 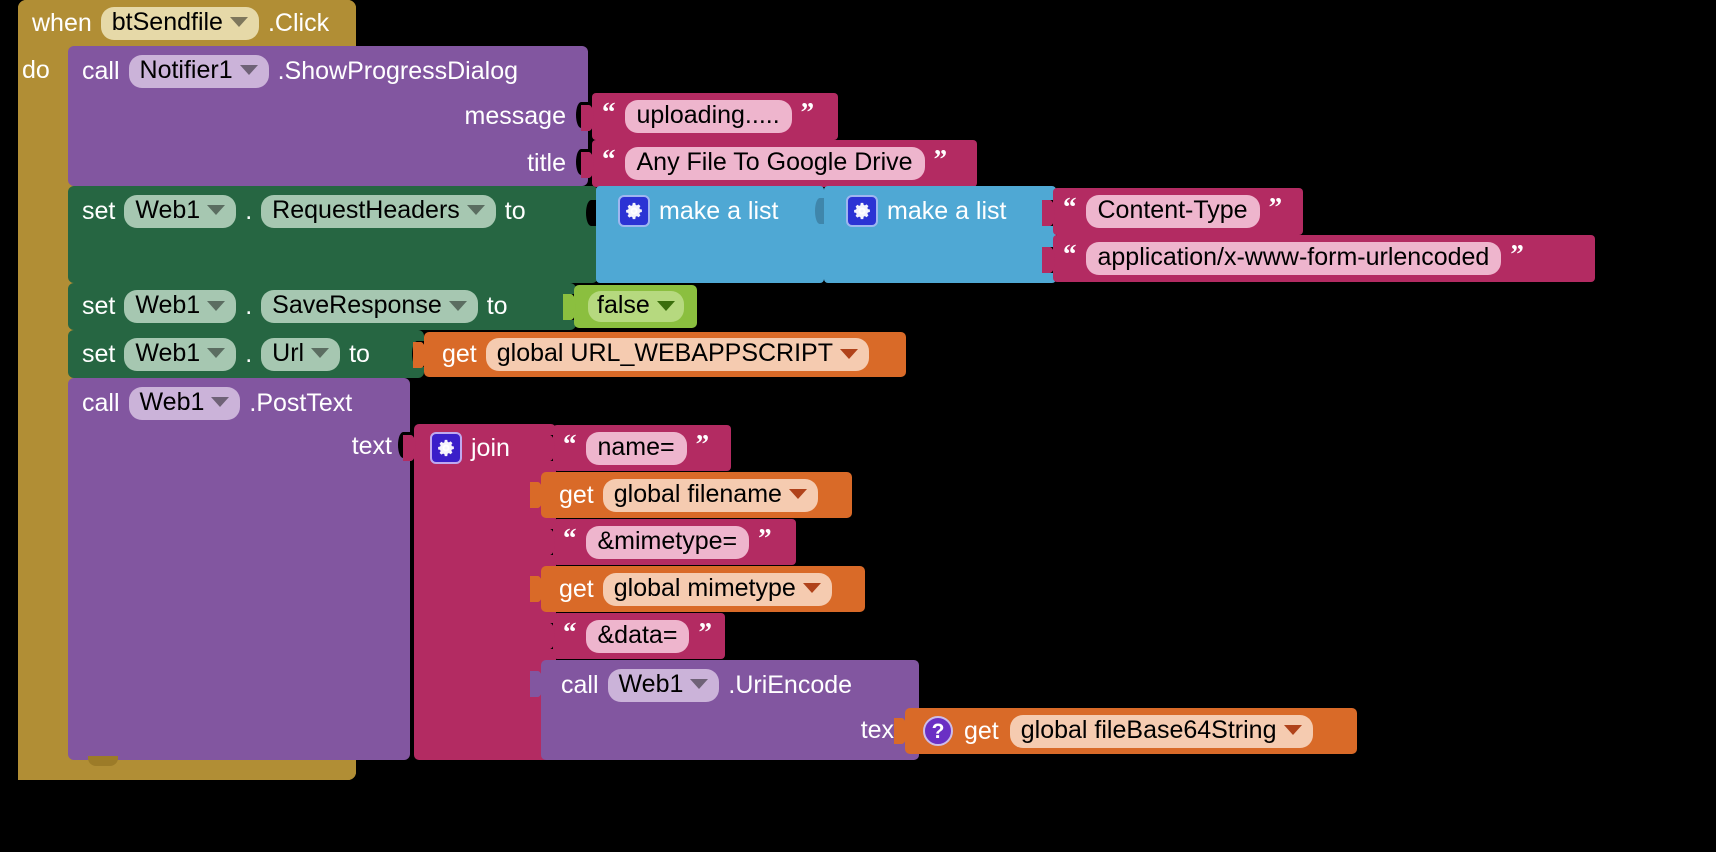 I want to click on set-request-headers-row: set Web1 . RequestHeaders to, so click(x=333, y=211).